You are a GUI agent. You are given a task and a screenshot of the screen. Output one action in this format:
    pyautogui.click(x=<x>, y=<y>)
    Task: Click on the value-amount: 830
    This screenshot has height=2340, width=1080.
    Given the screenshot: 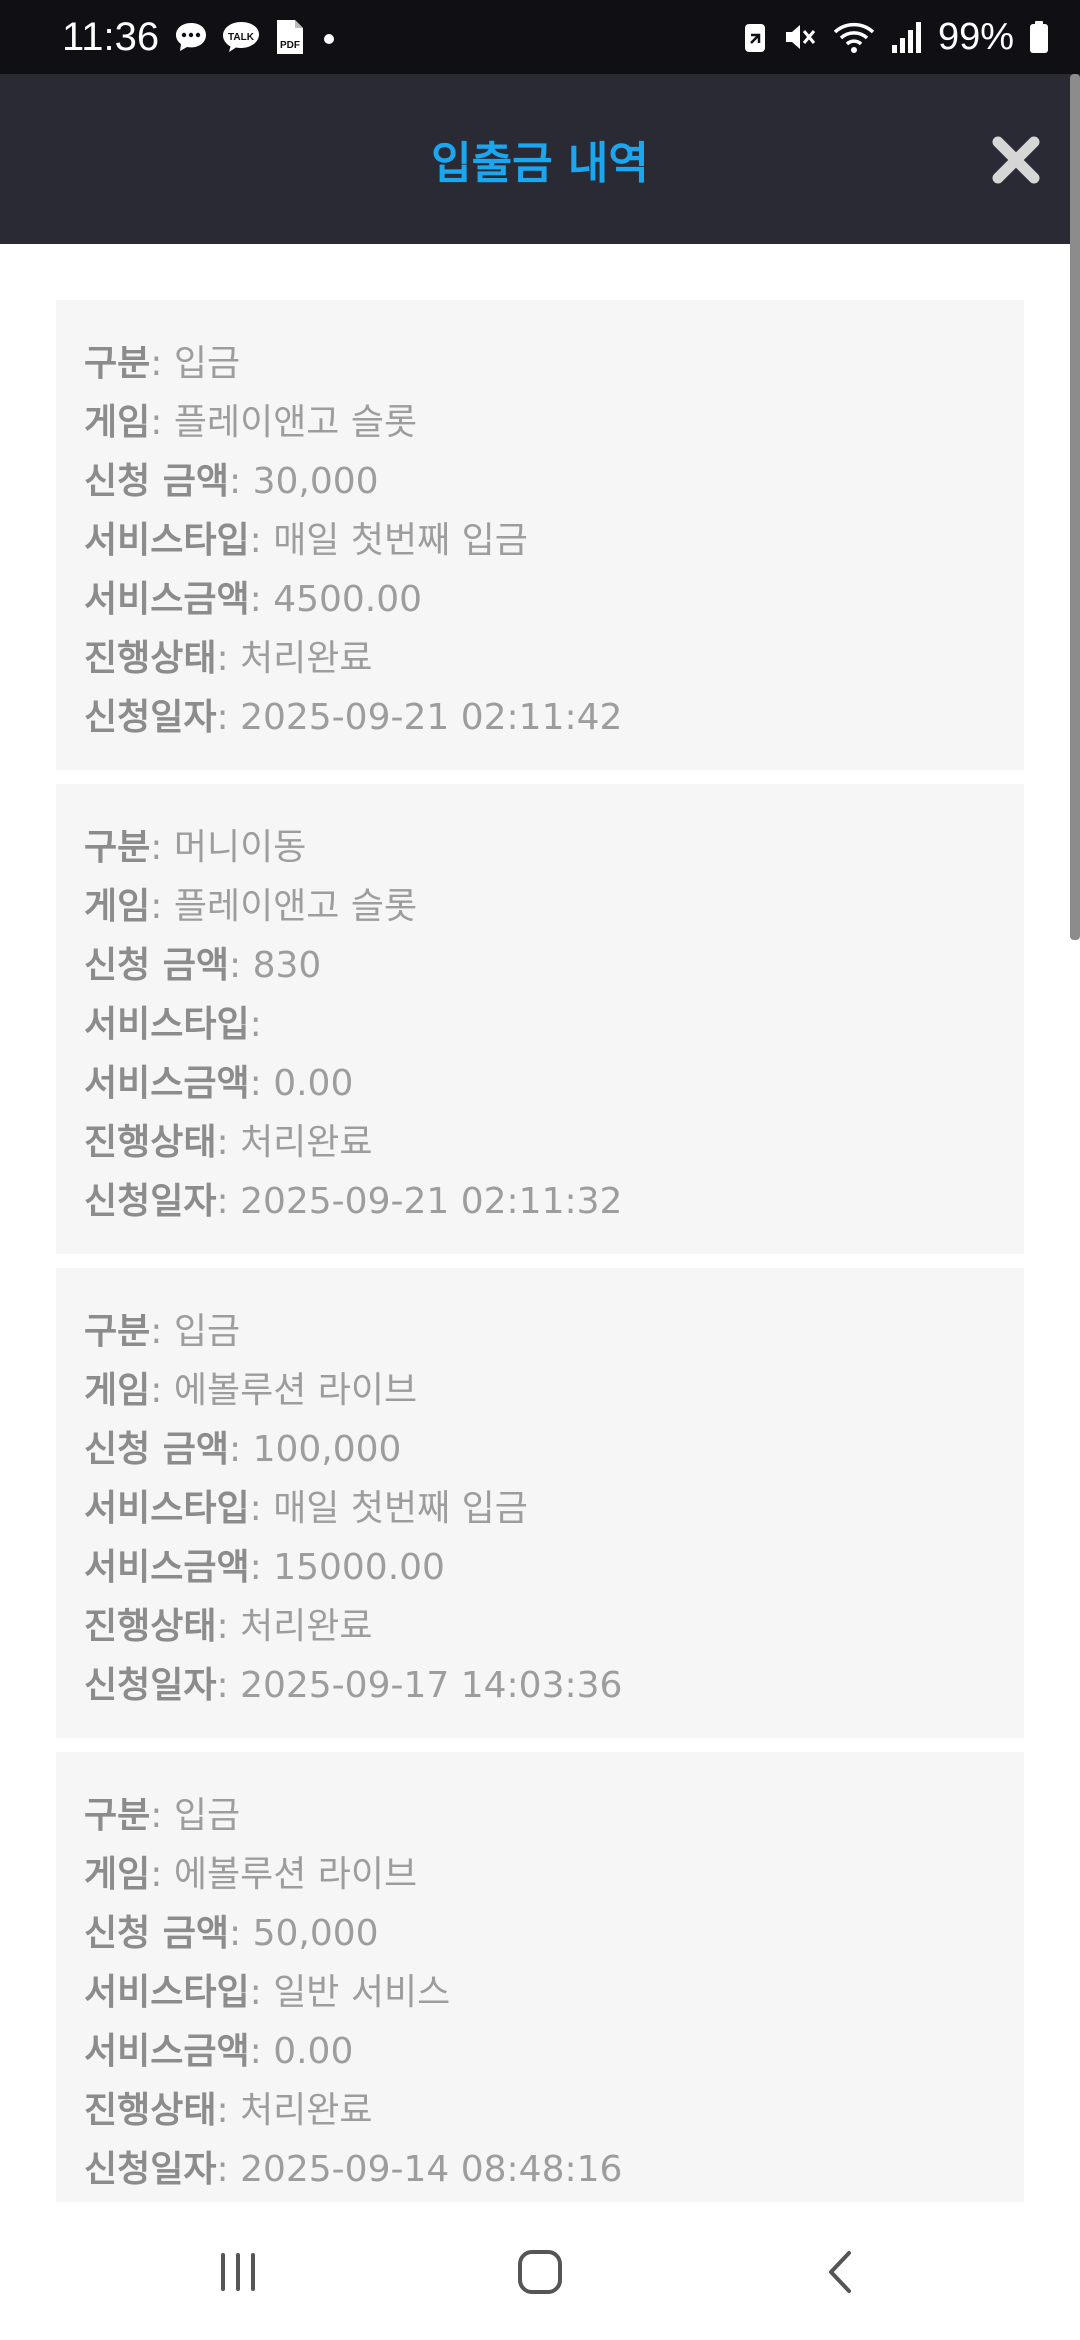 What is the action you would take?
    pyautogui.click(x=287, y=965)
    